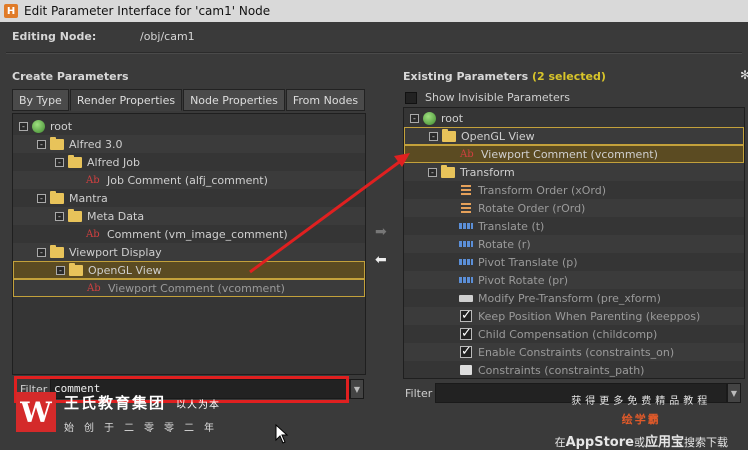  I want to click on mouse-cursor-icon, so click(282, 434).